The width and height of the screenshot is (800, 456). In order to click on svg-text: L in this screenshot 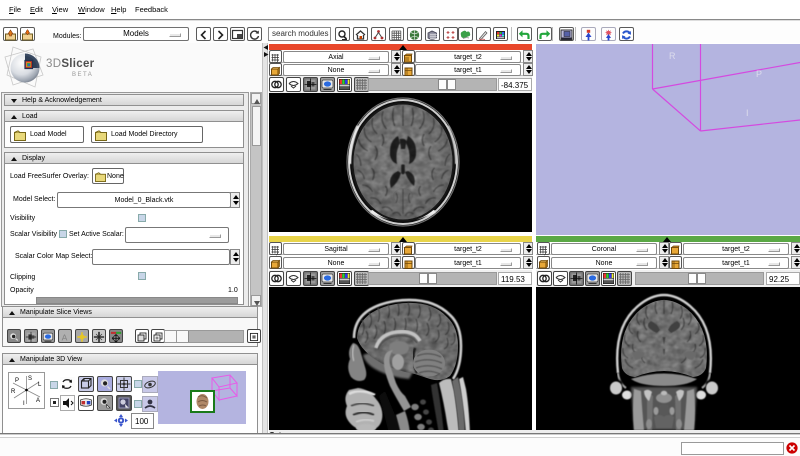, I will do `click(40, 385)`.